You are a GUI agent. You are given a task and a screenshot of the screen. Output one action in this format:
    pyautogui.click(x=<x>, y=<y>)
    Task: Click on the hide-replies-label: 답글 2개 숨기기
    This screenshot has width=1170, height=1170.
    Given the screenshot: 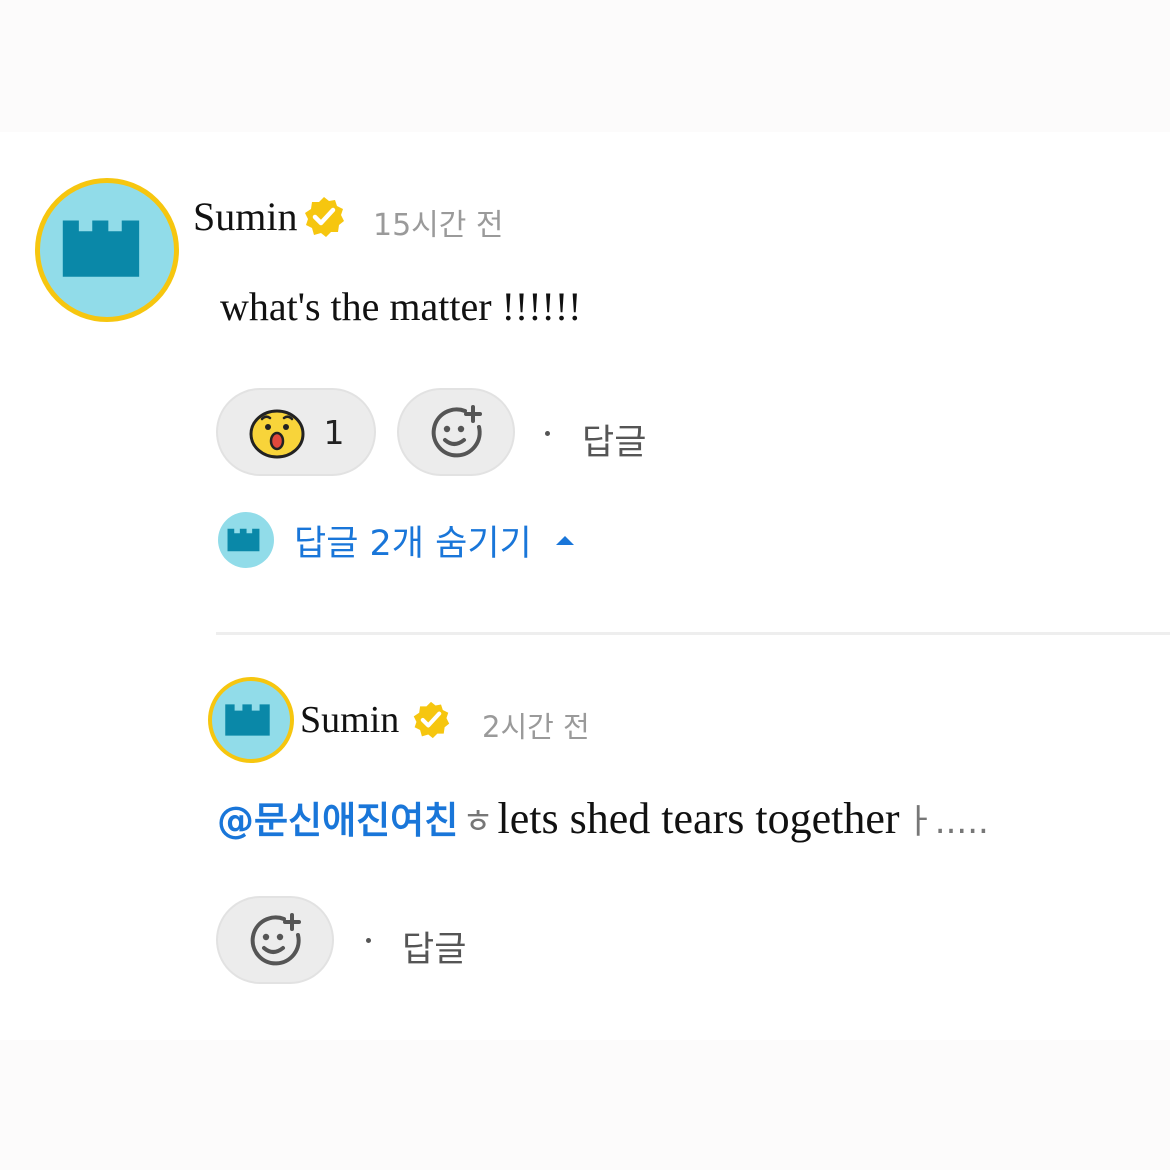 What is the action you would take?
    pyautogui.click(x=413, y=543)
    